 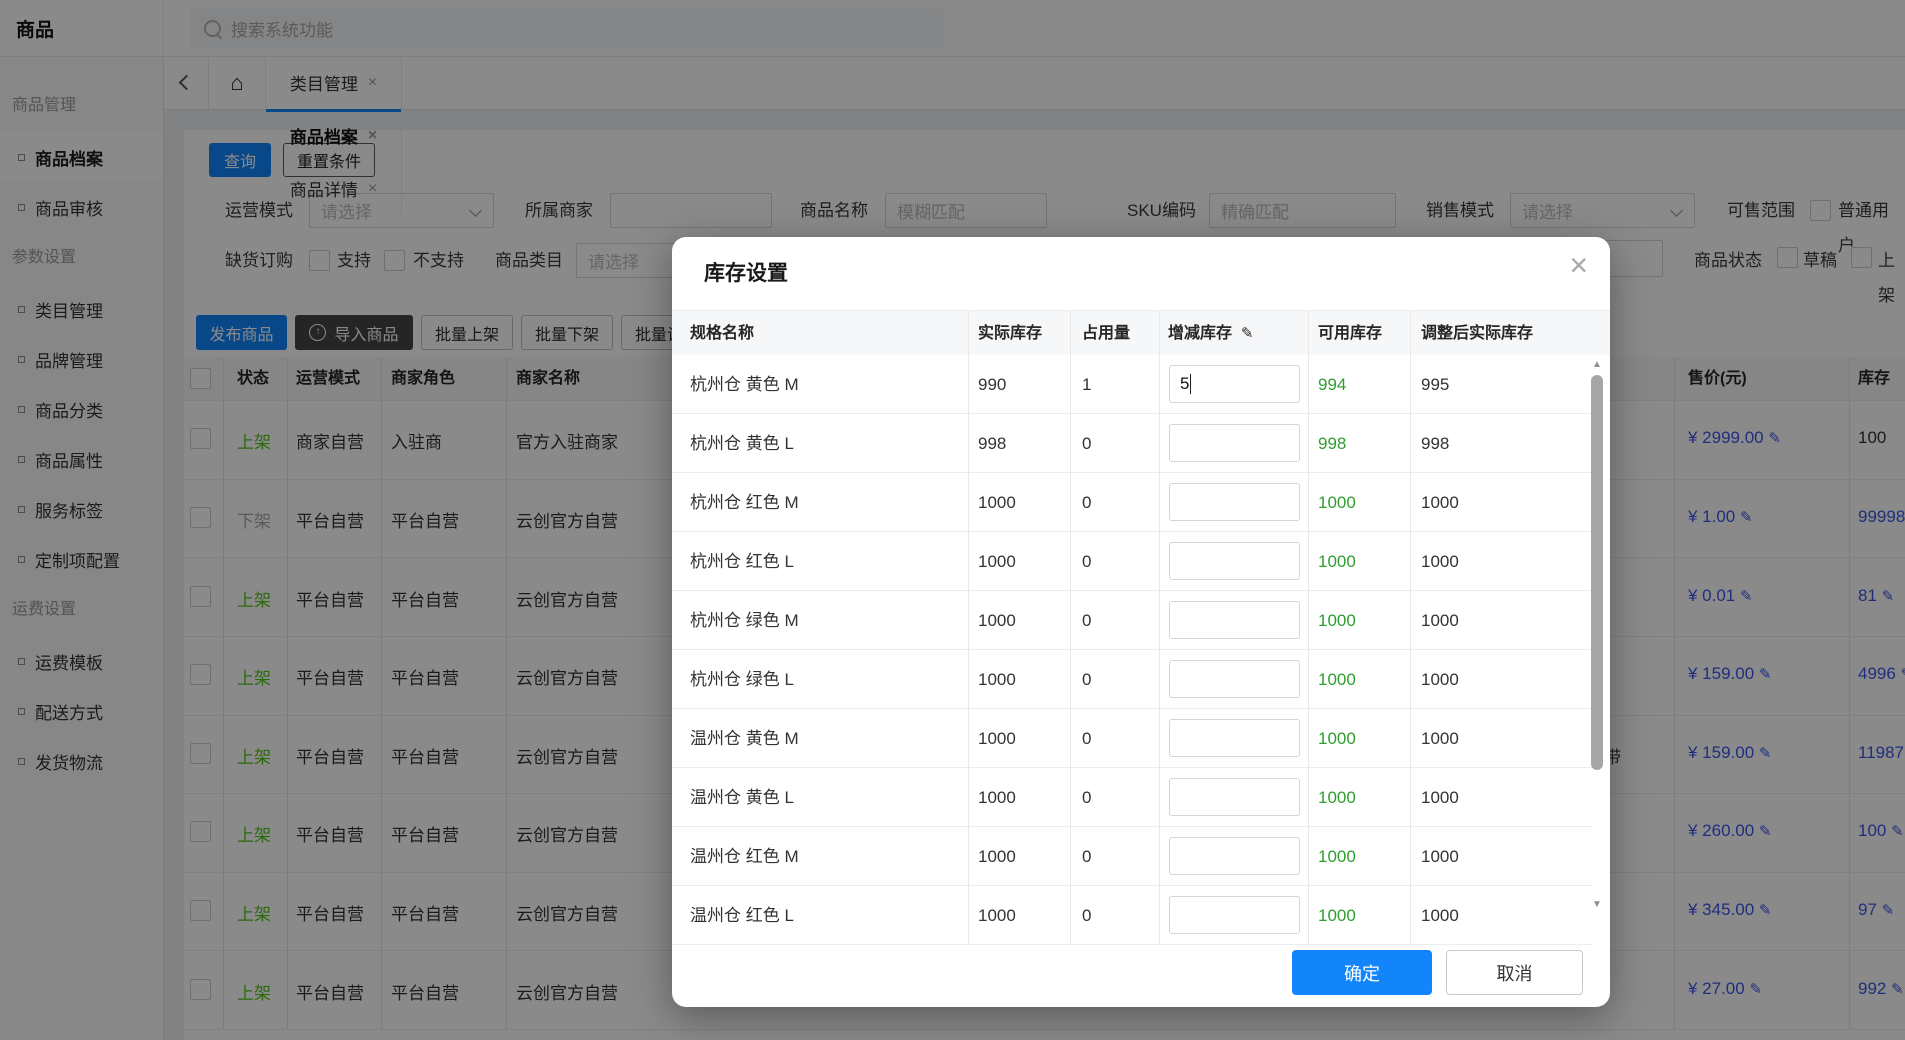 What do you see at coordinates (1132, 561) in the screenshot?
I see `modal-table-row: 杭州仓 红色 L 1000 0 1000 1000` at bounding box center [1132, 561].